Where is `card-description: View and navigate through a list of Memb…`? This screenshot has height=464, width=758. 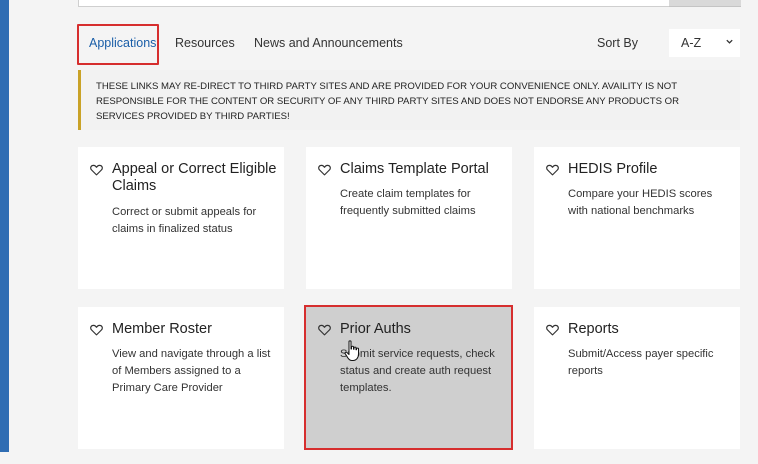 card-description: View and navigate through a list of Memb… is located at coordinates (191, 371).